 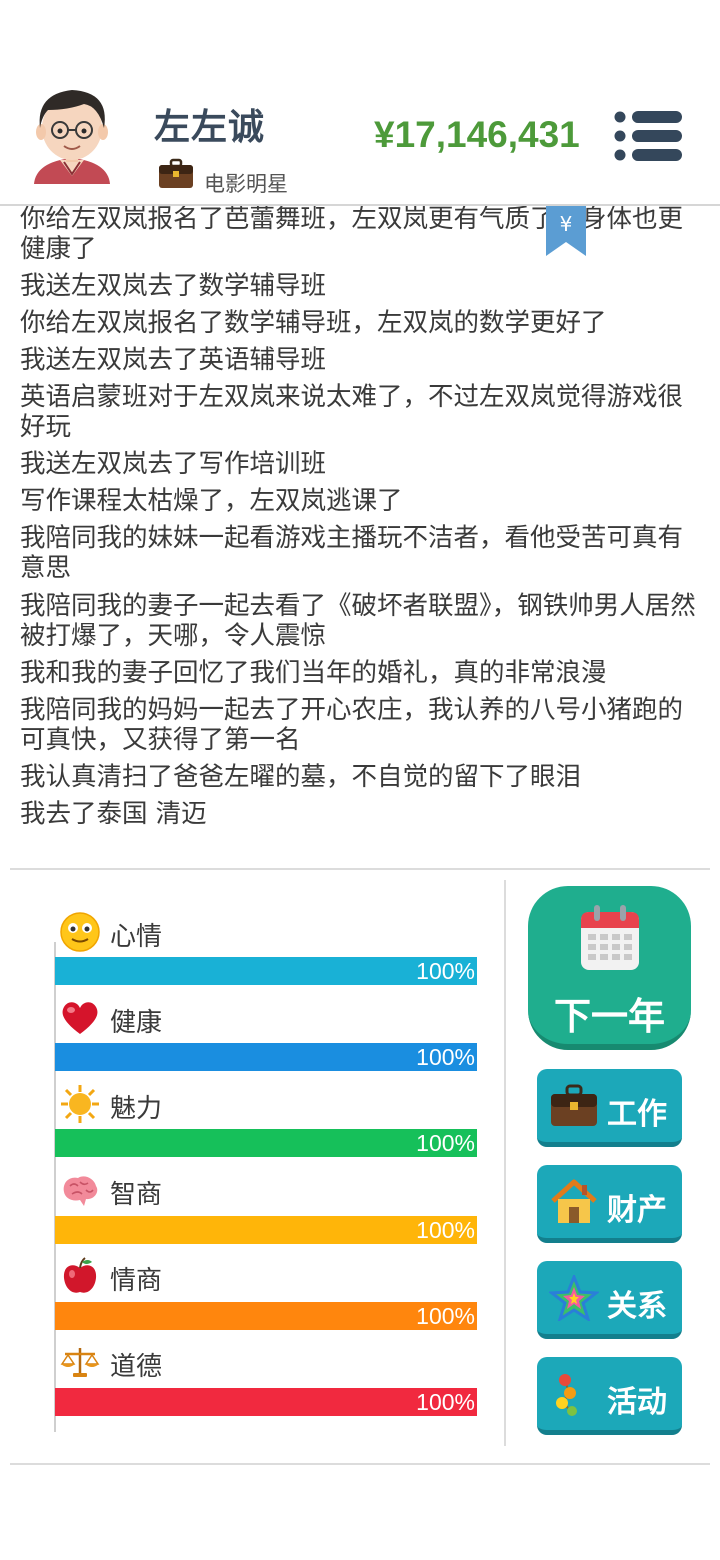 What do you see at coordinates (352, 235) in the screenshot?
I see `log-item: 你给左双岚报名了芭蕾舞班，左双岚更有气质了，身体也更健康了` at bounding box center [352, 235].